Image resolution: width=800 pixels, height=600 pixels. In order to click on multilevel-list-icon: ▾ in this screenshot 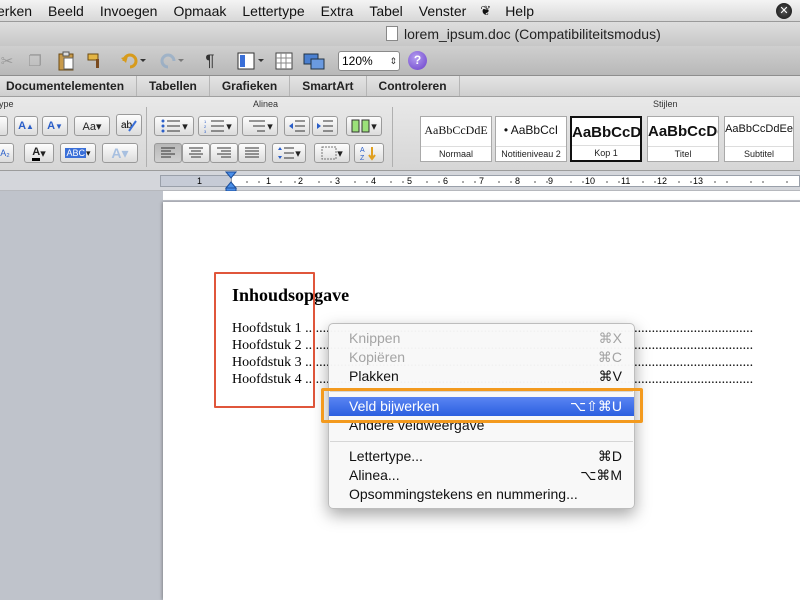, I will do `click(260, 126)`.